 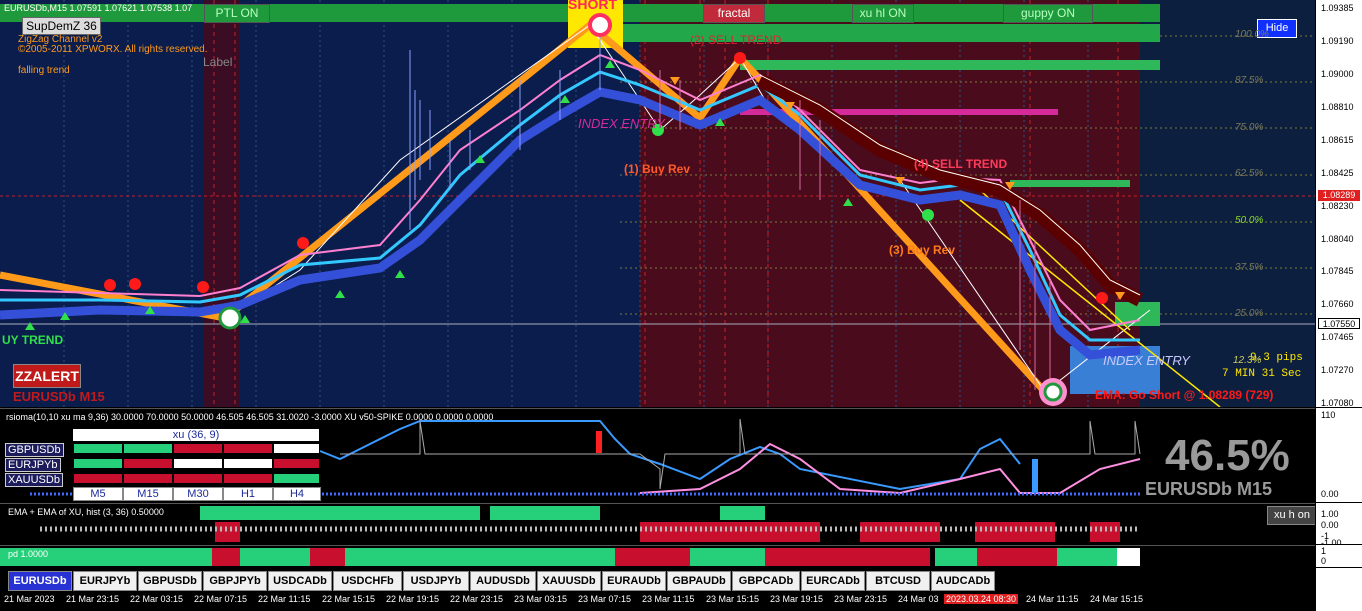 What do you see at coordinates (605, 599) in the screenshot?
I see `time-label: 23 Mar 07:15` at bounding box center [605, 599].